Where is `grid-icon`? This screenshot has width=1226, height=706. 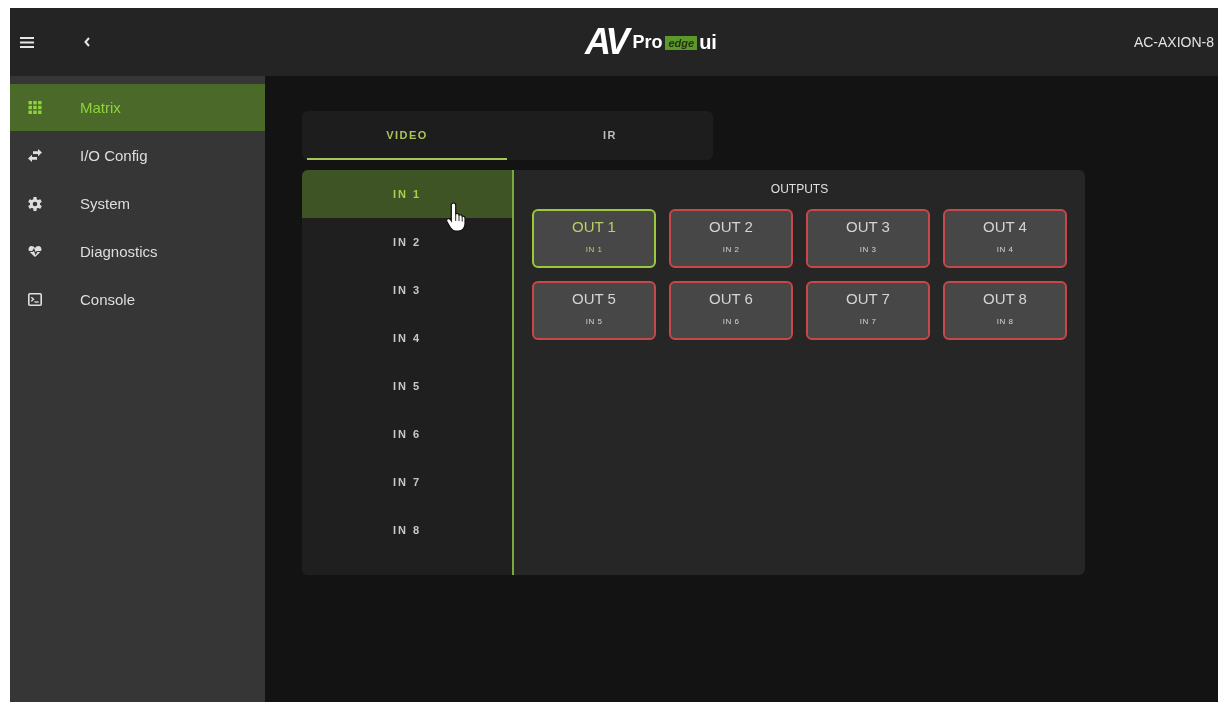
grid-icon is located at coordinates (35, 107).